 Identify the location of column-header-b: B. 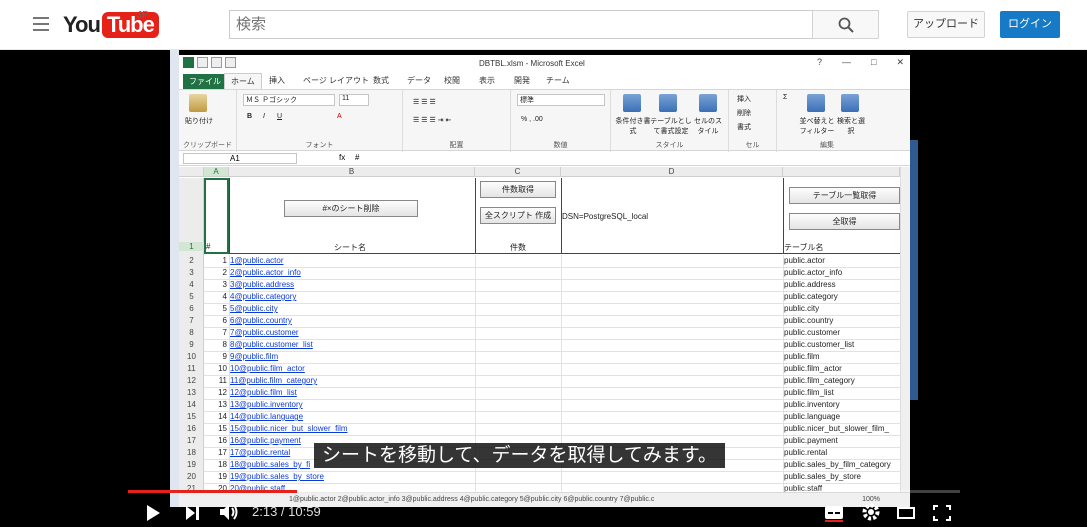
(352, 172).